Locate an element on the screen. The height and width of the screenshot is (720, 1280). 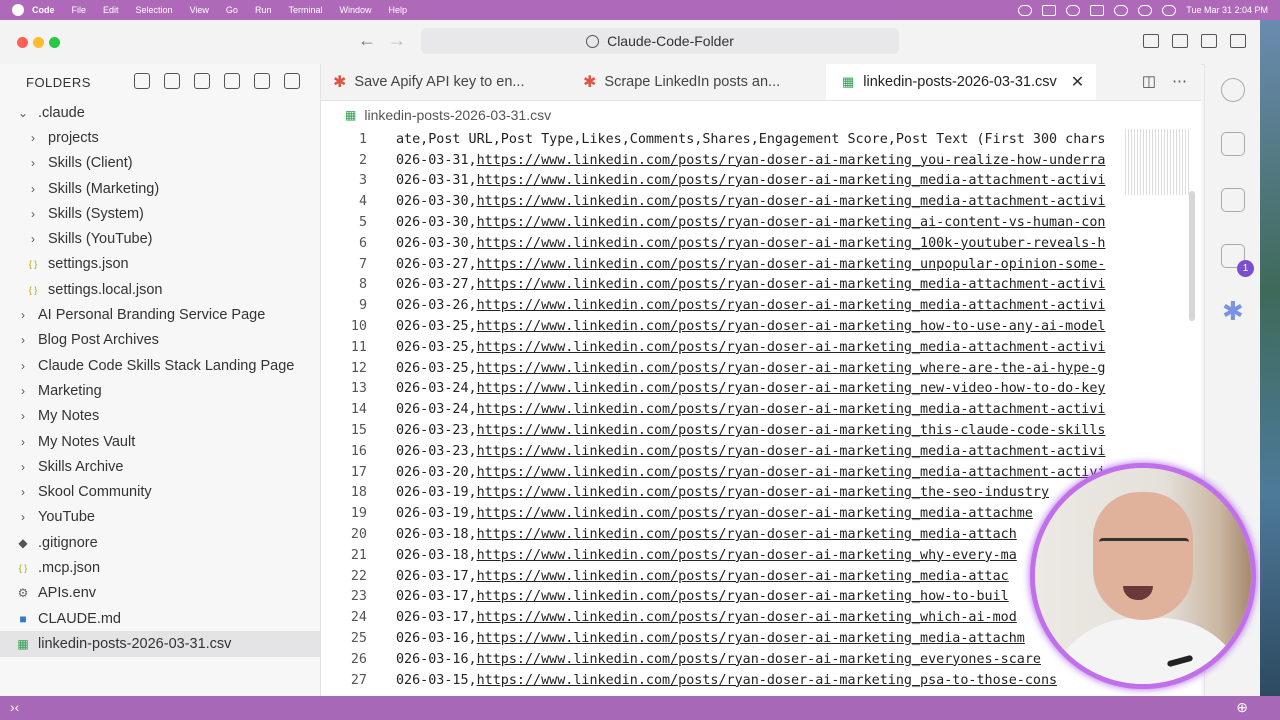
close-sidebar-icon is located at coordinates (292, 81).